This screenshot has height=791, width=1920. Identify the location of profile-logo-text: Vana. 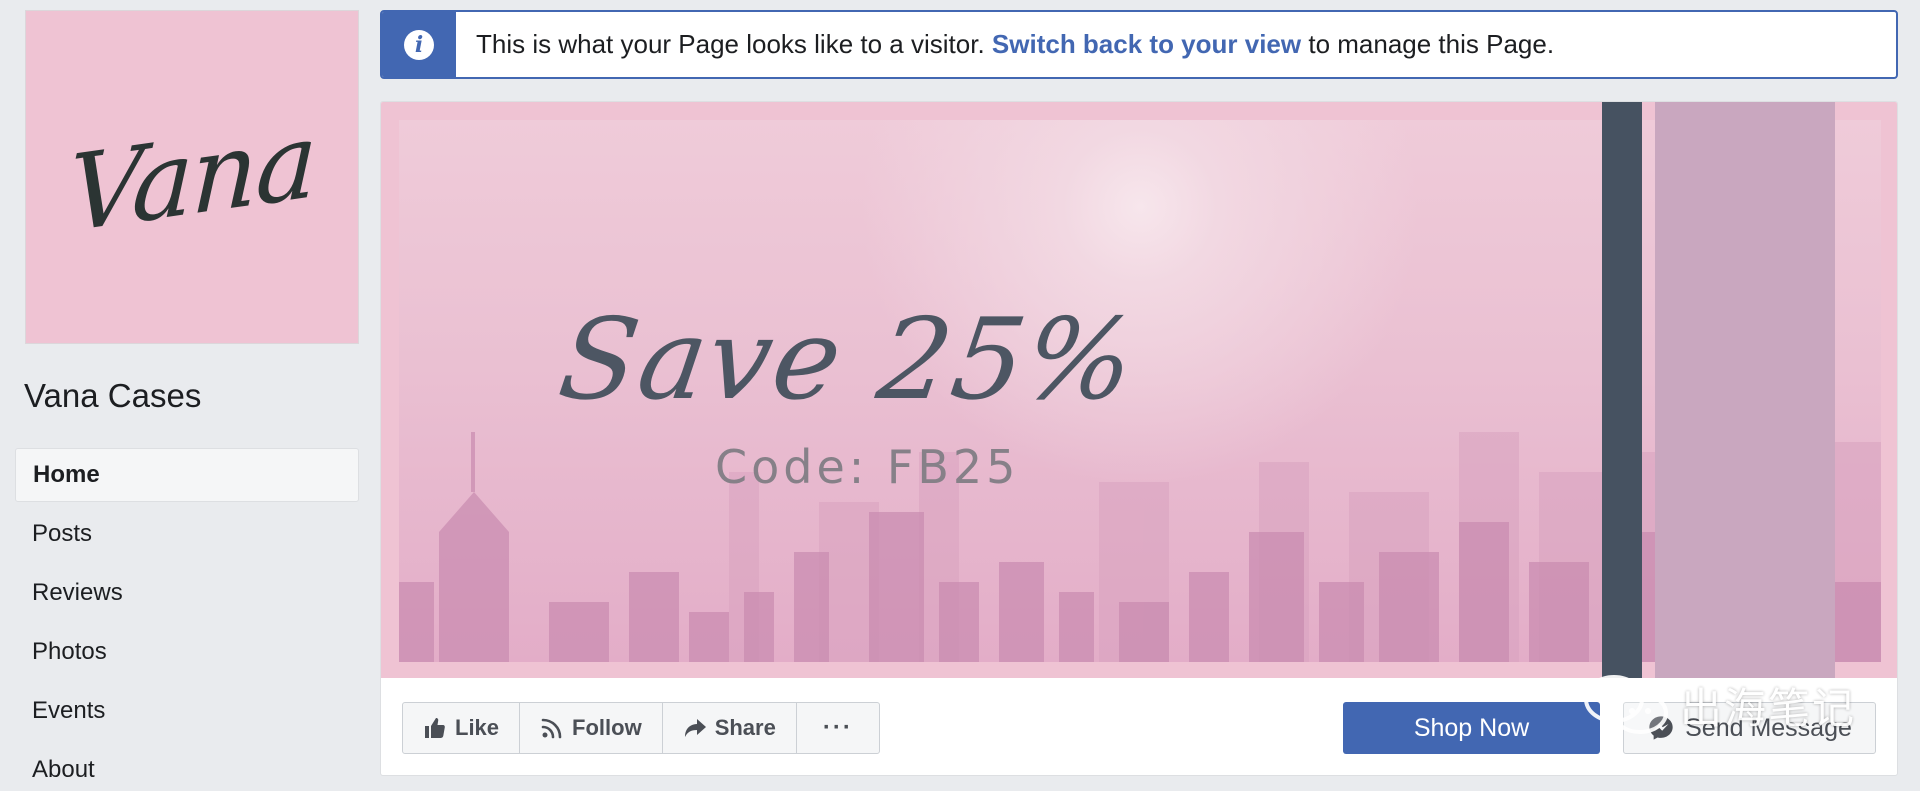
(192, 177).